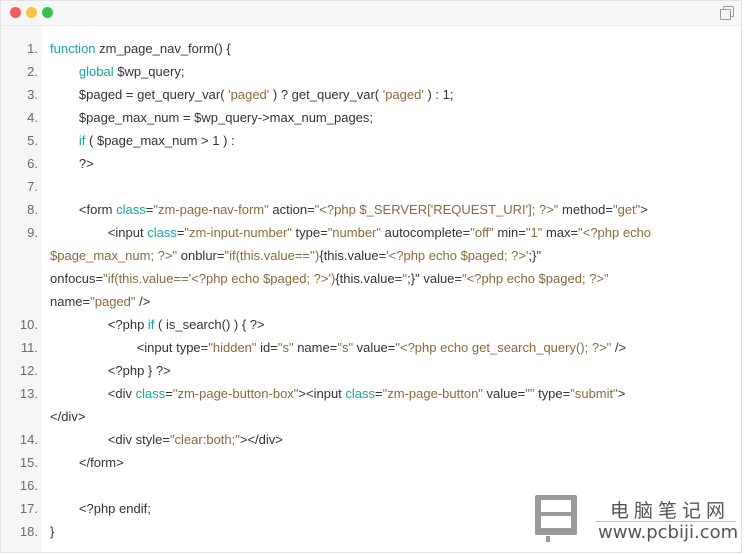 The height and width of the screenshot is (555, 744). I want to click on code-text: ;}" value=, so click(435, 278).